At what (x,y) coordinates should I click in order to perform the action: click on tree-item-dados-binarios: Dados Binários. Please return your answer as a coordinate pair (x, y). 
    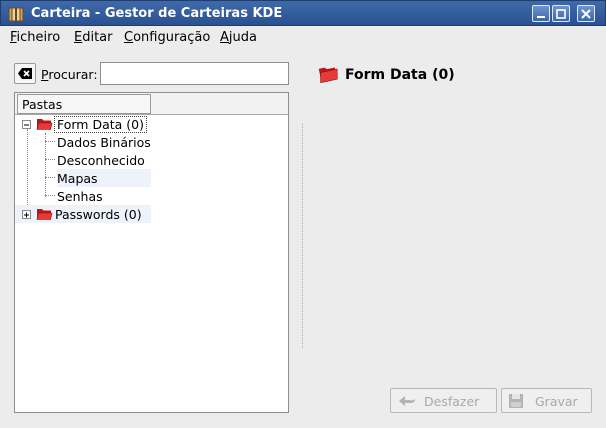
    Looking at the image, I should click on (104, 142).